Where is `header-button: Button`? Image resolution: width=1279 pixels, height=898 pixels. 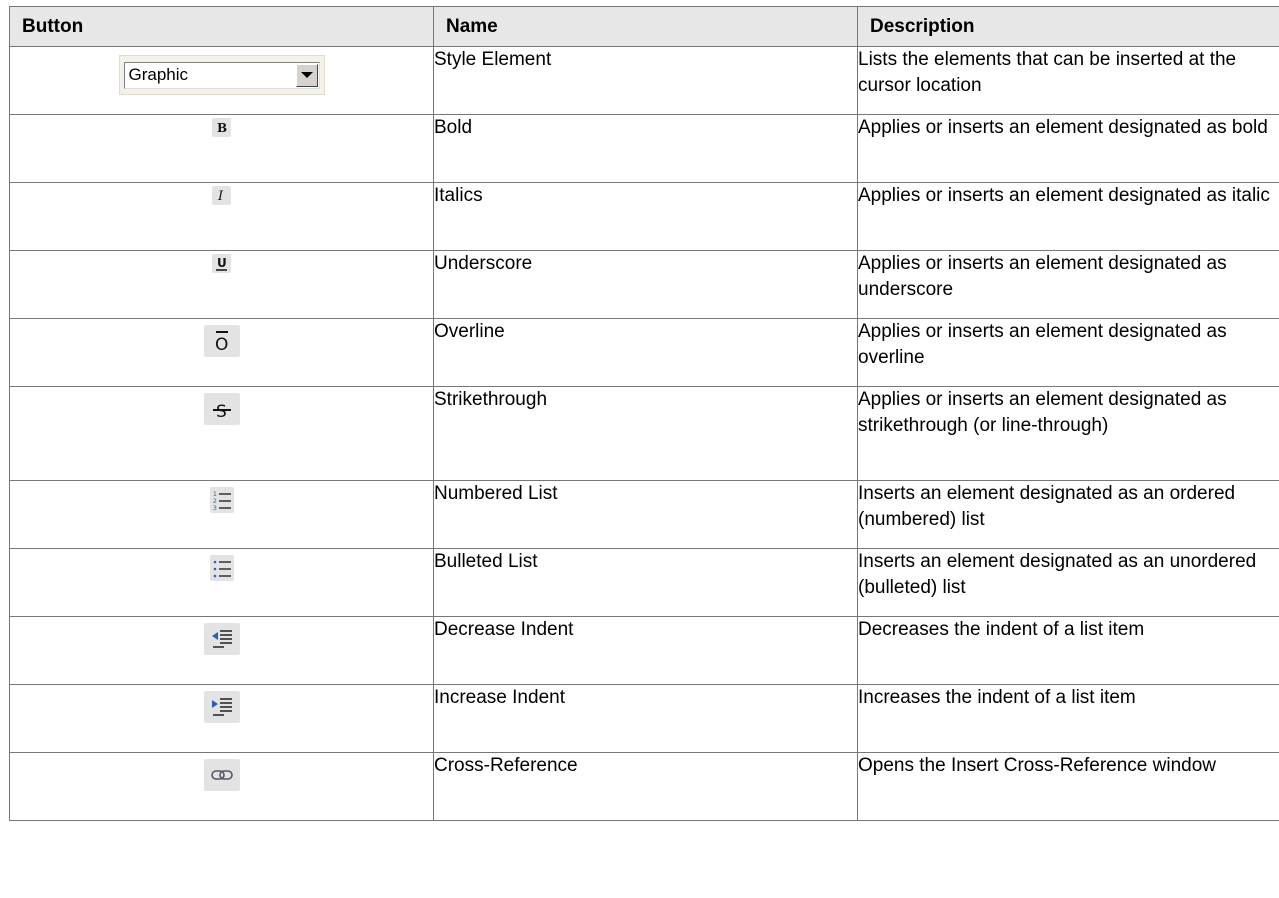
header-button: Button is located at coordinates (221, 26).